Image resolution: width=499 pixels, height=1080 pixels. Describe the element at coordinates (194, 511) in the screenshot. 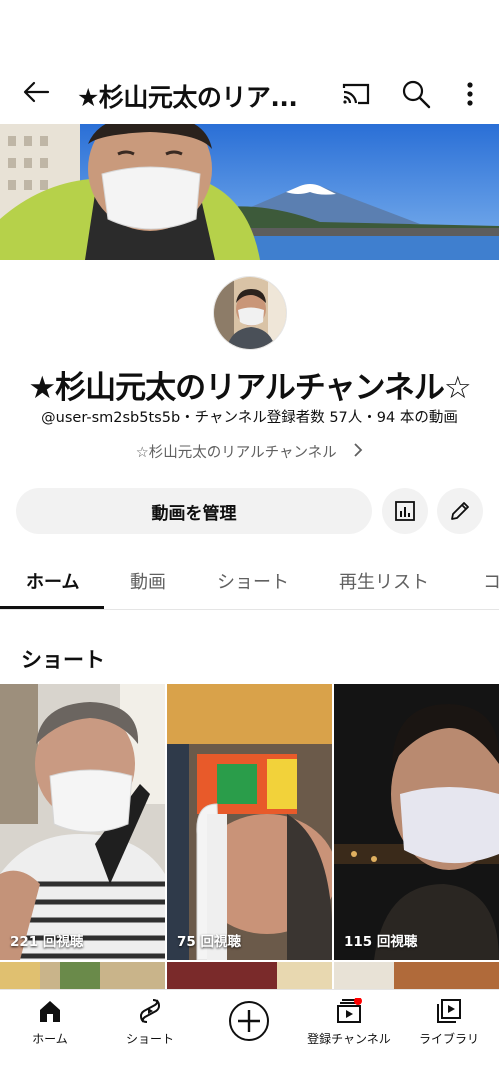

I see `manage-videos-button: 動画を管理` at that location.